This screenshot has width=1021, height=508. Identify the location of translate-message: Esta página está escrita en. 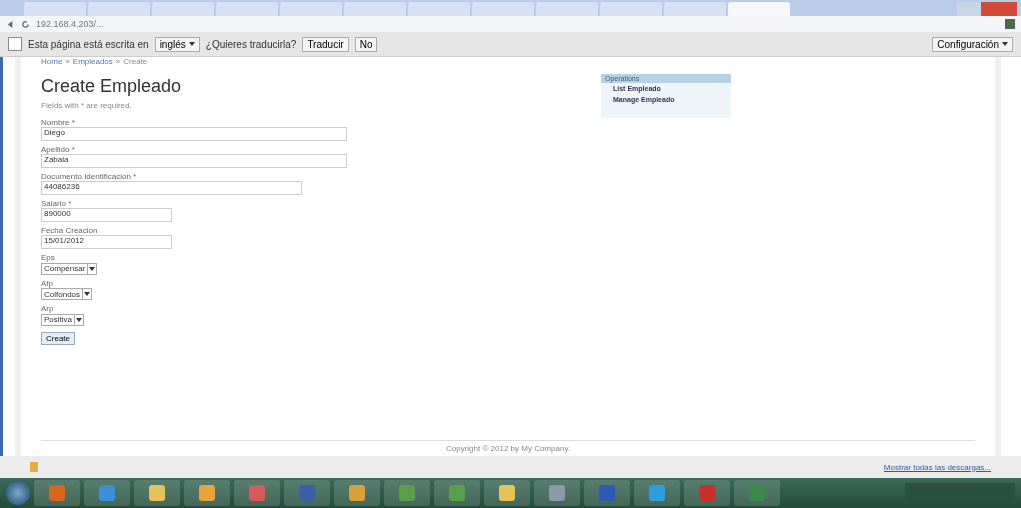
(88, 44).